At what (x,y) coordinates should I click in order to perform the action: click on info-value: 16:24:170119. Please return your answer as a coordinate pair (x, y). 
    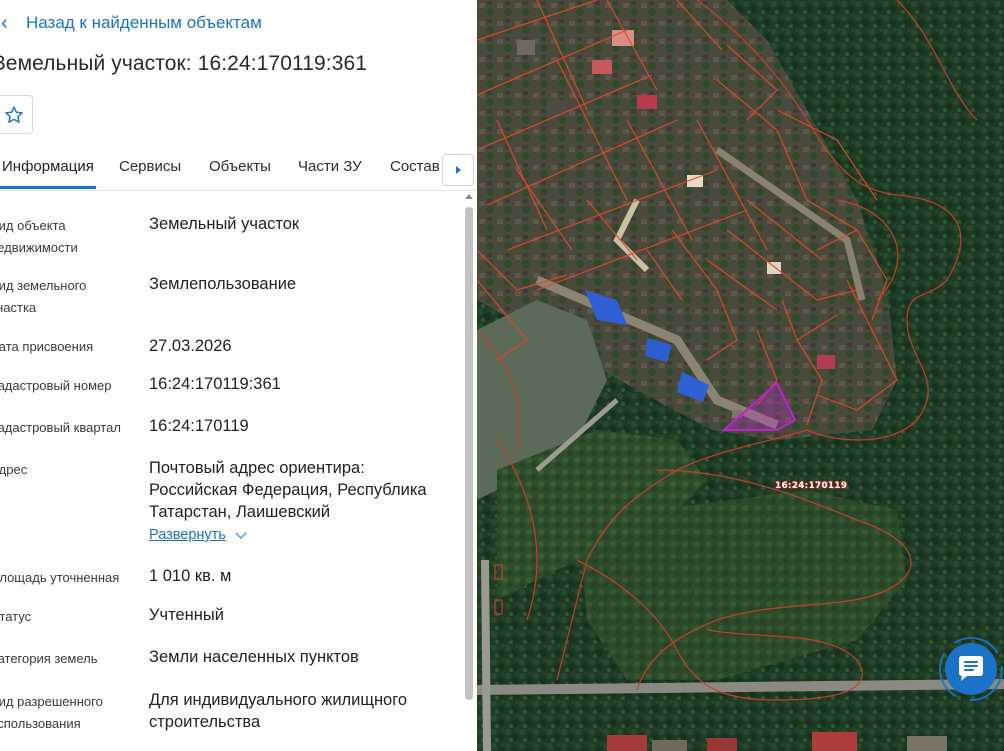
    Looking at the image, I should click on (199, 426).